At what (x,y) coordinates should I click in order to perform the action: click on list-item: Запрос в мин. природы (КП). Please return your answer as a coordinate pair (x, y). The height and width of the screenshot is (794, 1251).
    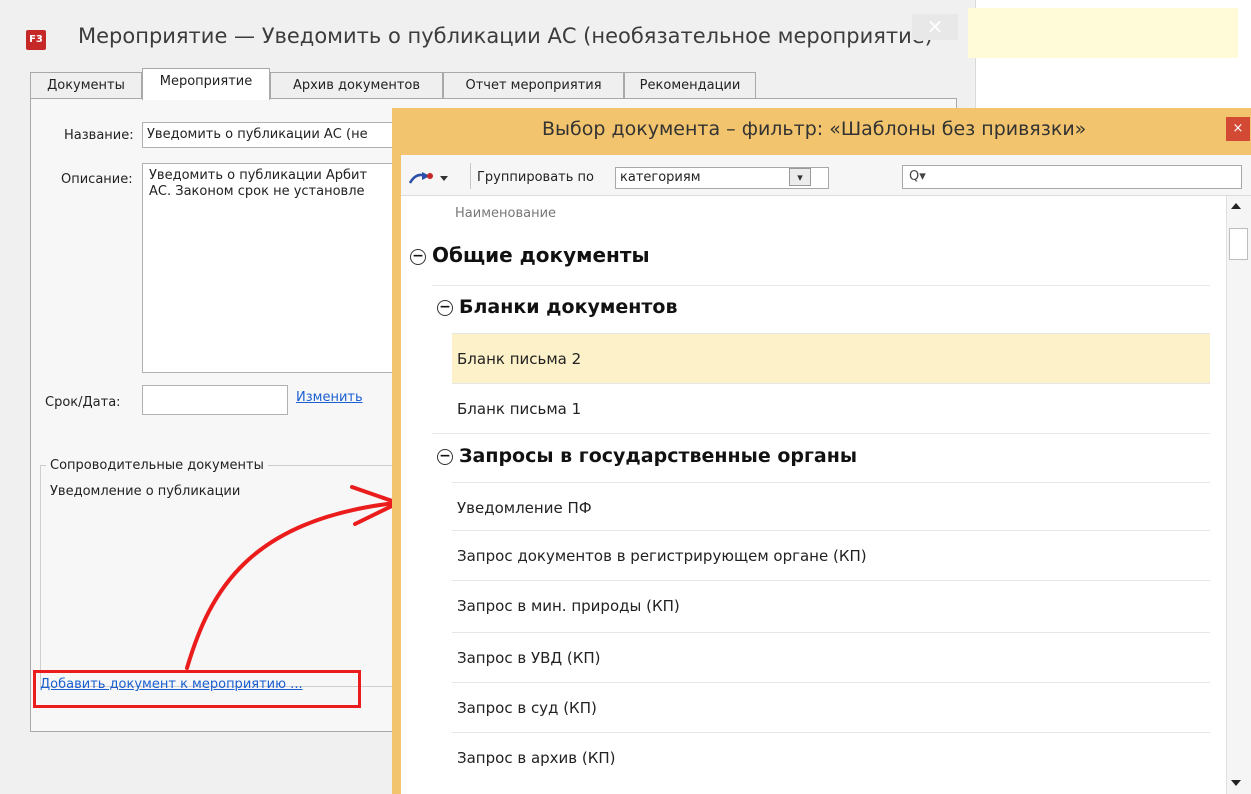
    Looking at the image, I should click on (831, 605).